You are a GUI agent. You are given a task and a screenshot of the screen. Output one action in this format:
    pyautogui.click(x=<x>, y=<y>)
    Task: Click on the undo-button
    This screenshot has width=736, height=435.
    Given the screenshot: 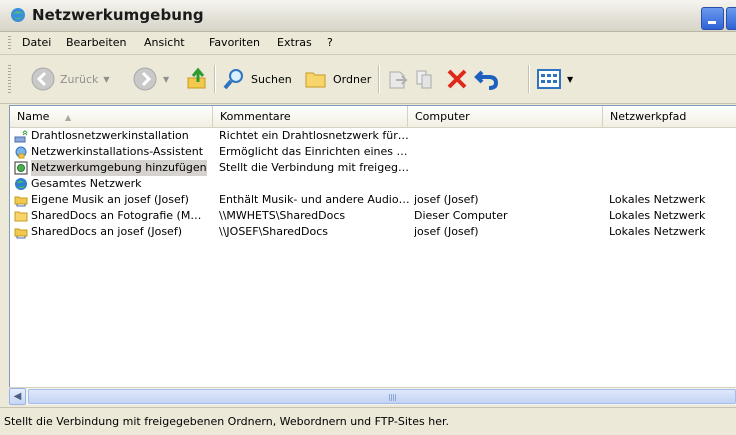 What is the action you would take?
    pyautogui.click(x=487, y=79)
    